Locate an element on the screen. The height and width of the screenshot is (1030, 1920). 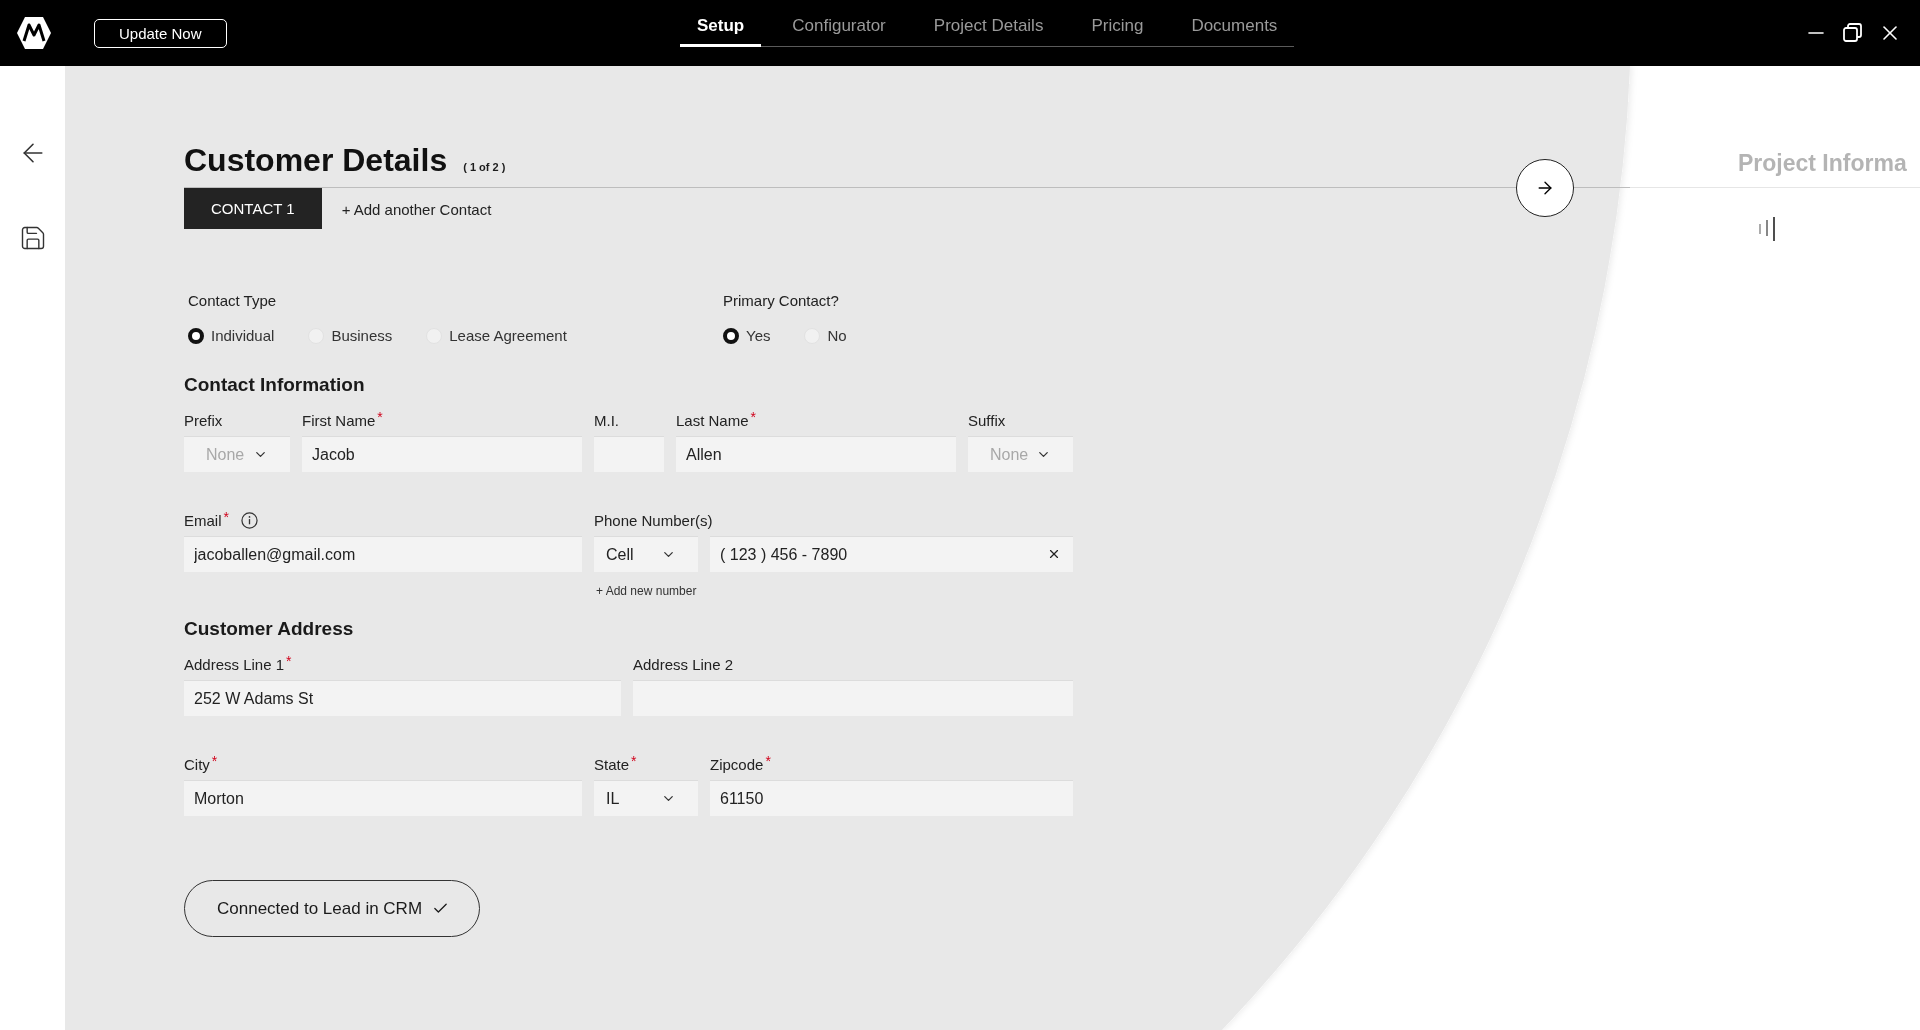
radio-label: Lease Agreement is located at coordinates (508, 335).